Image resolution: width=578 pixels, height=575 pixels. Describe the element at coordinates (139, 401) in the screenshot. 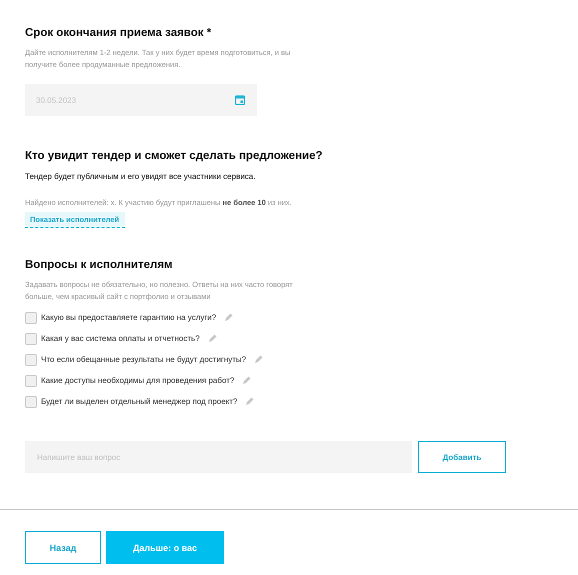

I see `question-label: Будет ли выделен отдельный менеджер под проект?` at that location.